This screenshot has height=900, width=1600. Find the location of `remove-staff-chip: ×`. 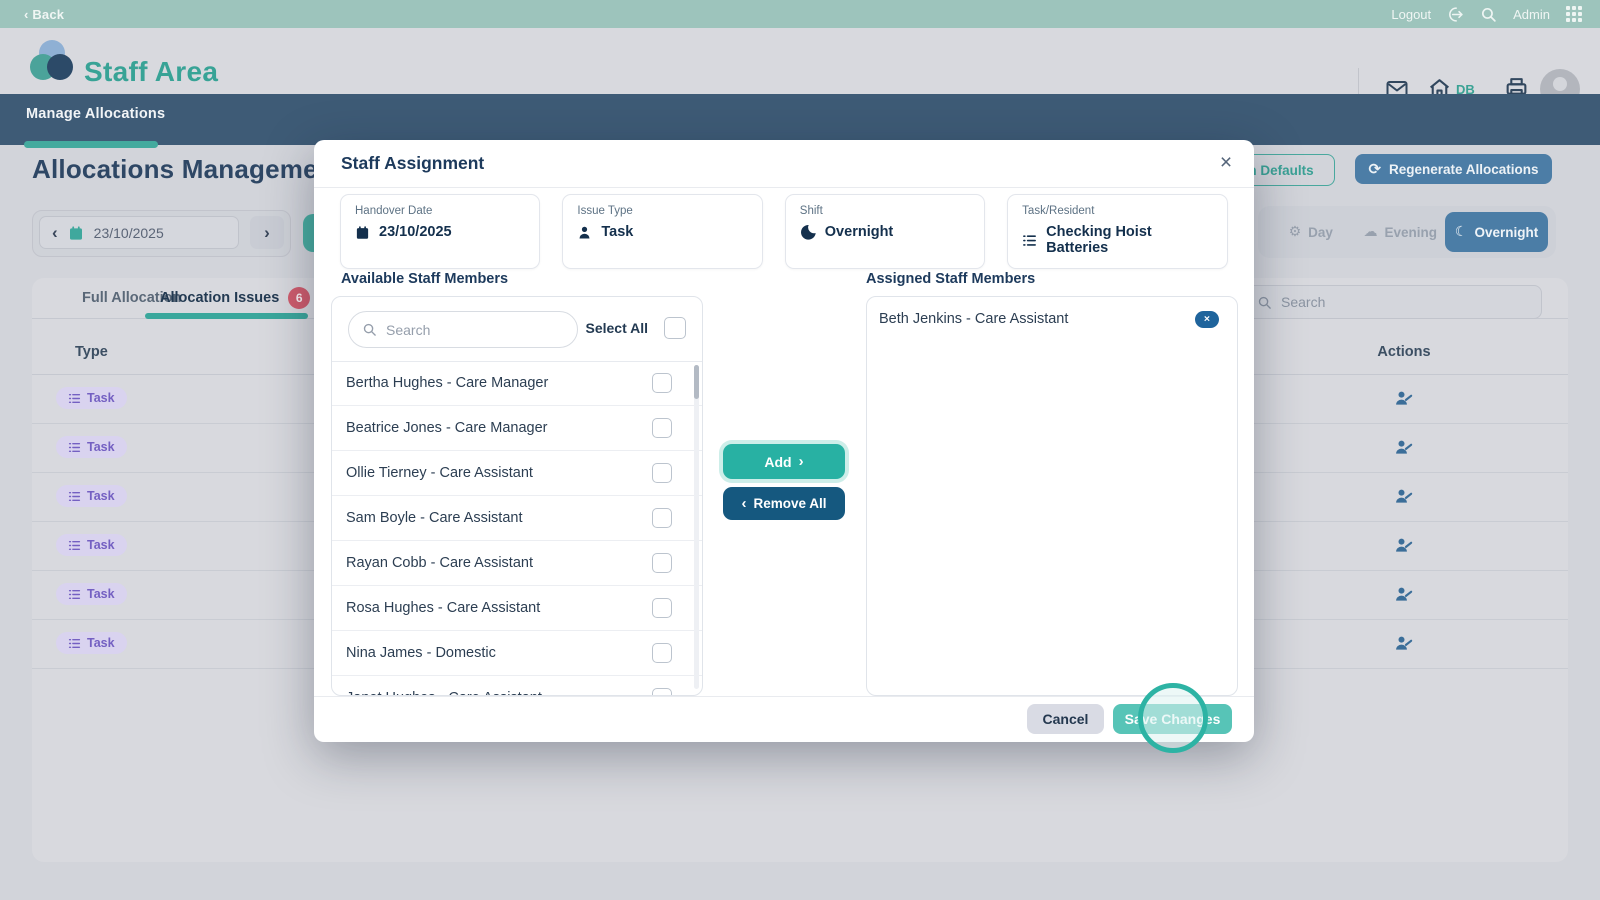

remove-staff-chip: × is located at coordinates (1207, 319).